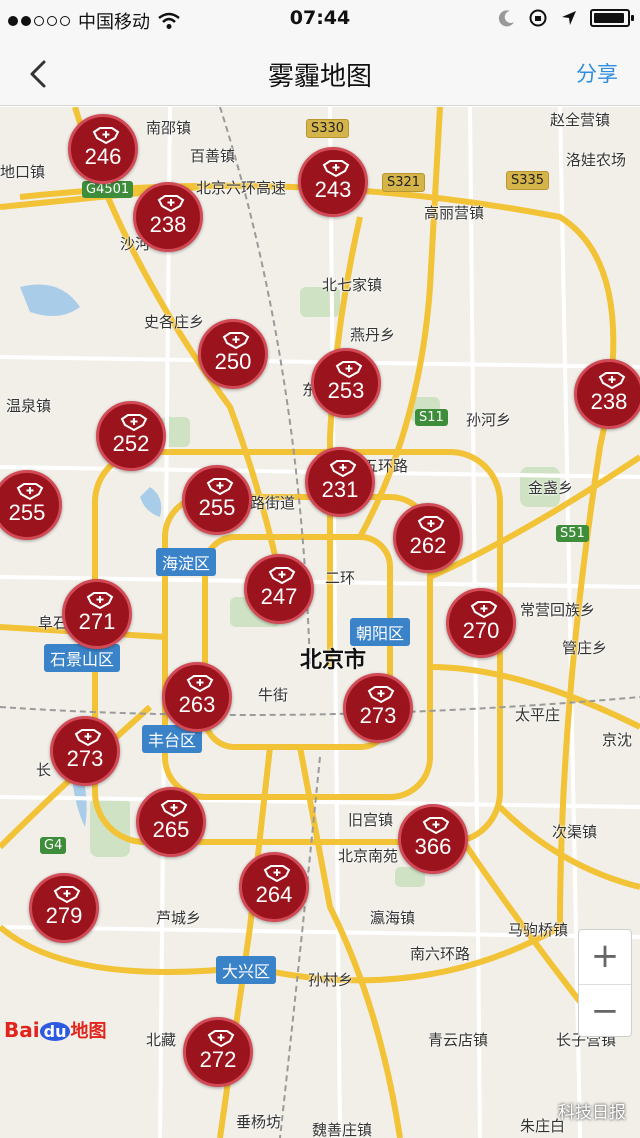  What do you see at coordinates (352, 285) in the screenshot?
I see `place-label: 北七家镇` at bounding box center [352, 285].